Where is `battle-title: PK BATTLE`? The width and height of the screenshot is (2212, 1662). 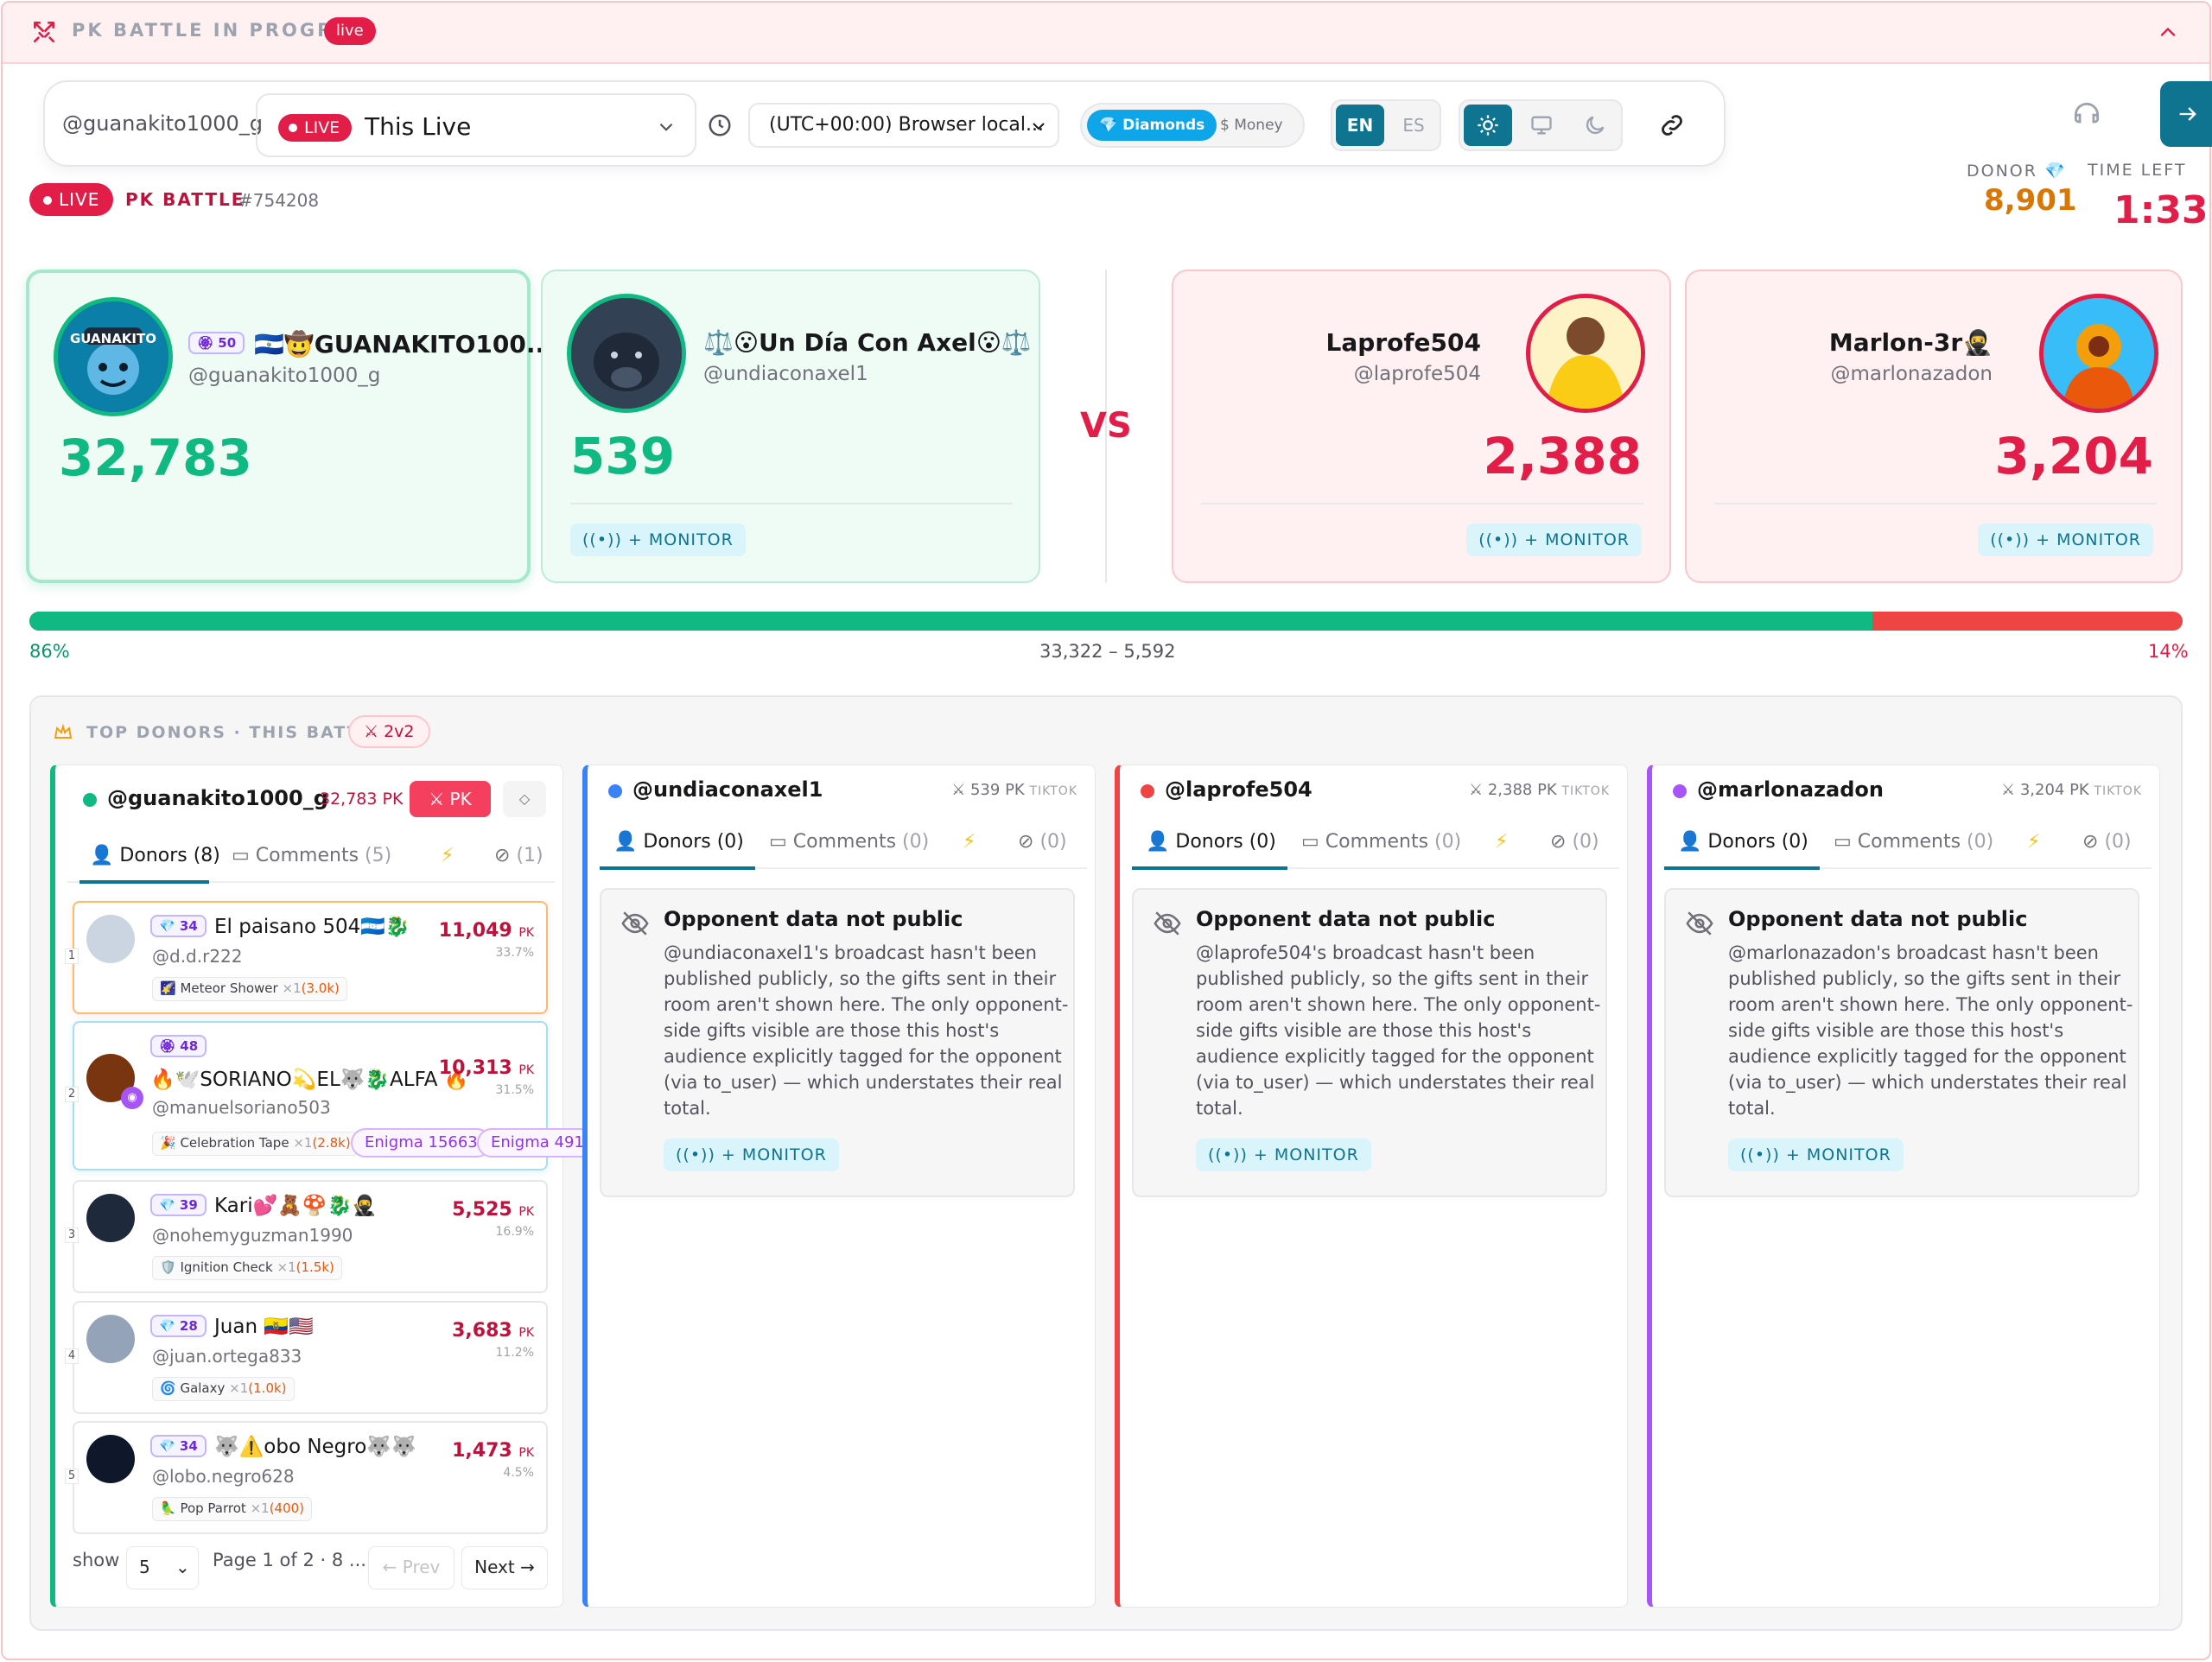 battle-title: PK BATTLE is located at coordinates (185, 199).